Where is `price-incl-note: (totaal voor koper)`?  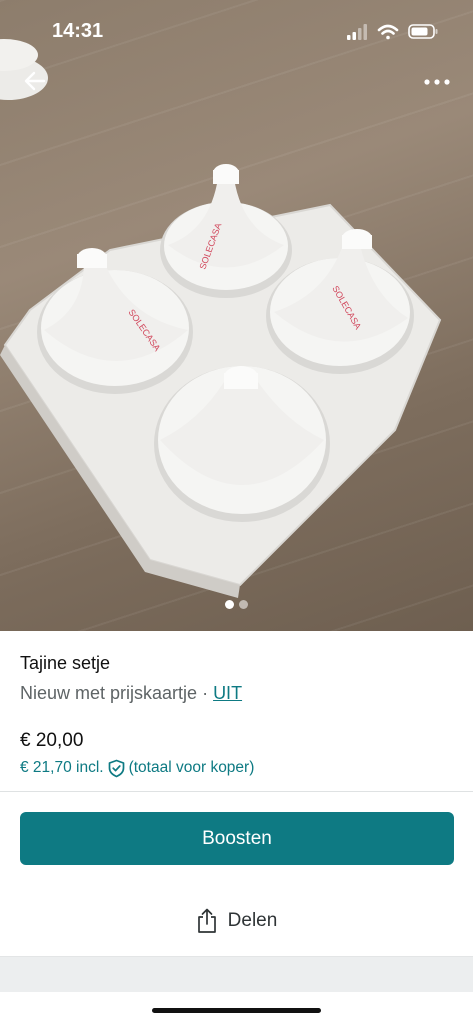
price-incl-note: (totaal voor koper) is located at coordinates (191, 767).